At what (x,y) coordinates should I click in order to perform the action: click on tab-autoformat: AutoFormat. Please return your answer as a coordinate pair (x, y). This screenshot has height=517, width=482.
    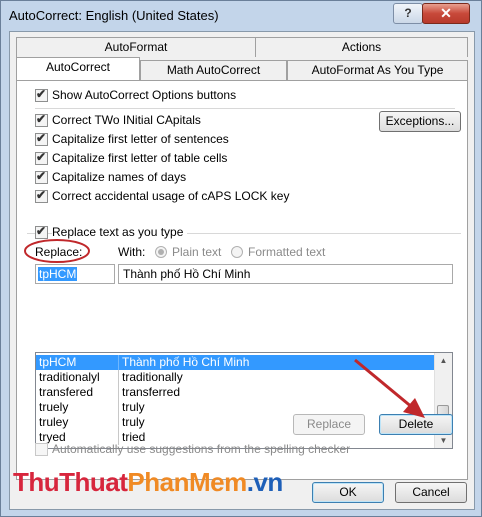
    Looking at the image, I should click on (136, 47).